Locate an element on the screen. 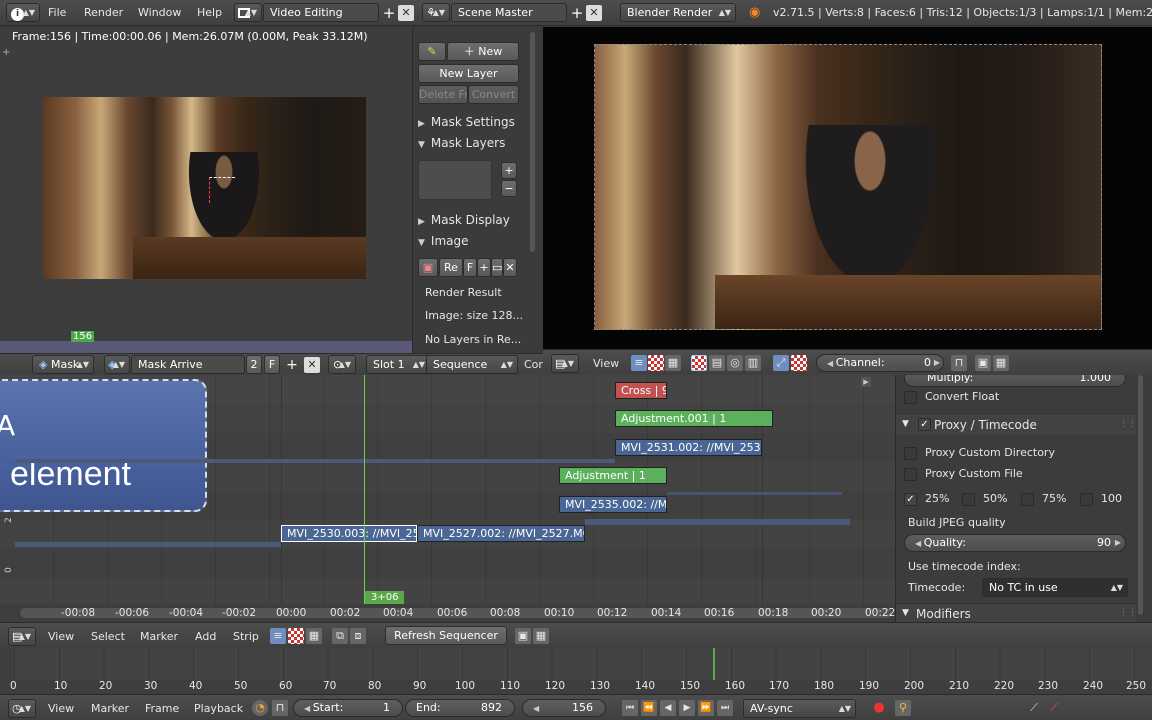  render-engine-dropdown: Blender Render ▲▼ is located at coordinates (678, 12).